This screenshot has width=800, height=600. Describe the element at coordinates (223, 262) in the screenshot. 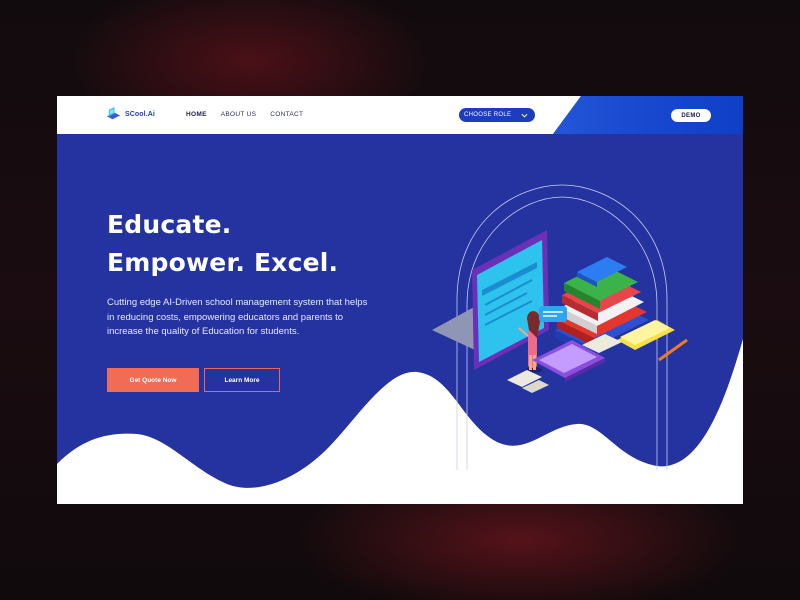

I see `headline-line-2: Empower. Excel.` at that location.